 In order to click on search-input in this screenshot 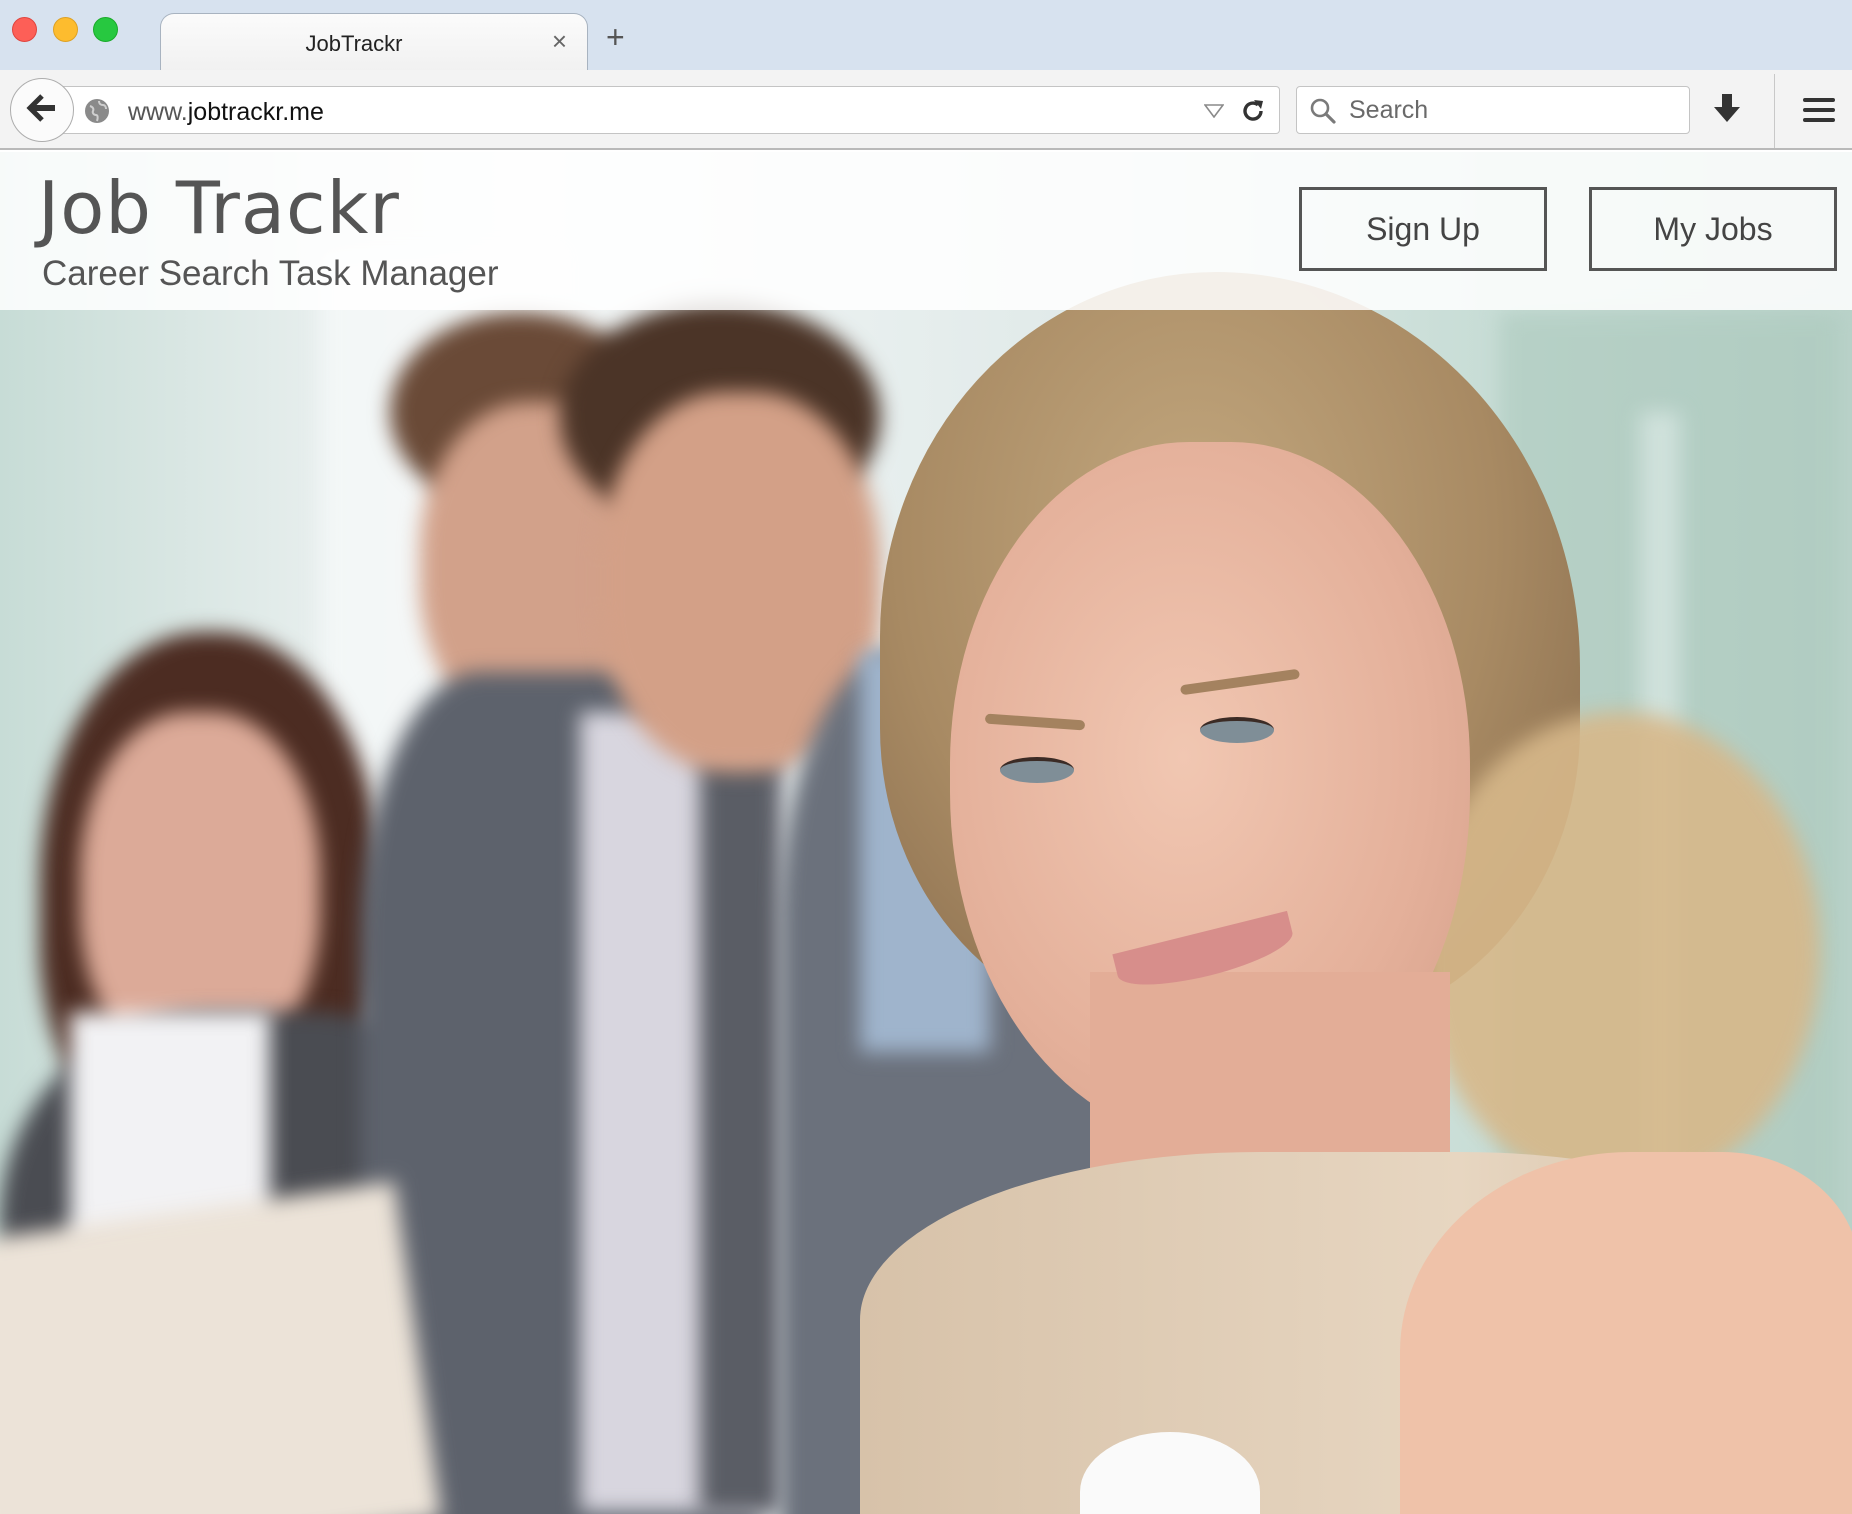, I will do `click(1514, 110)`.